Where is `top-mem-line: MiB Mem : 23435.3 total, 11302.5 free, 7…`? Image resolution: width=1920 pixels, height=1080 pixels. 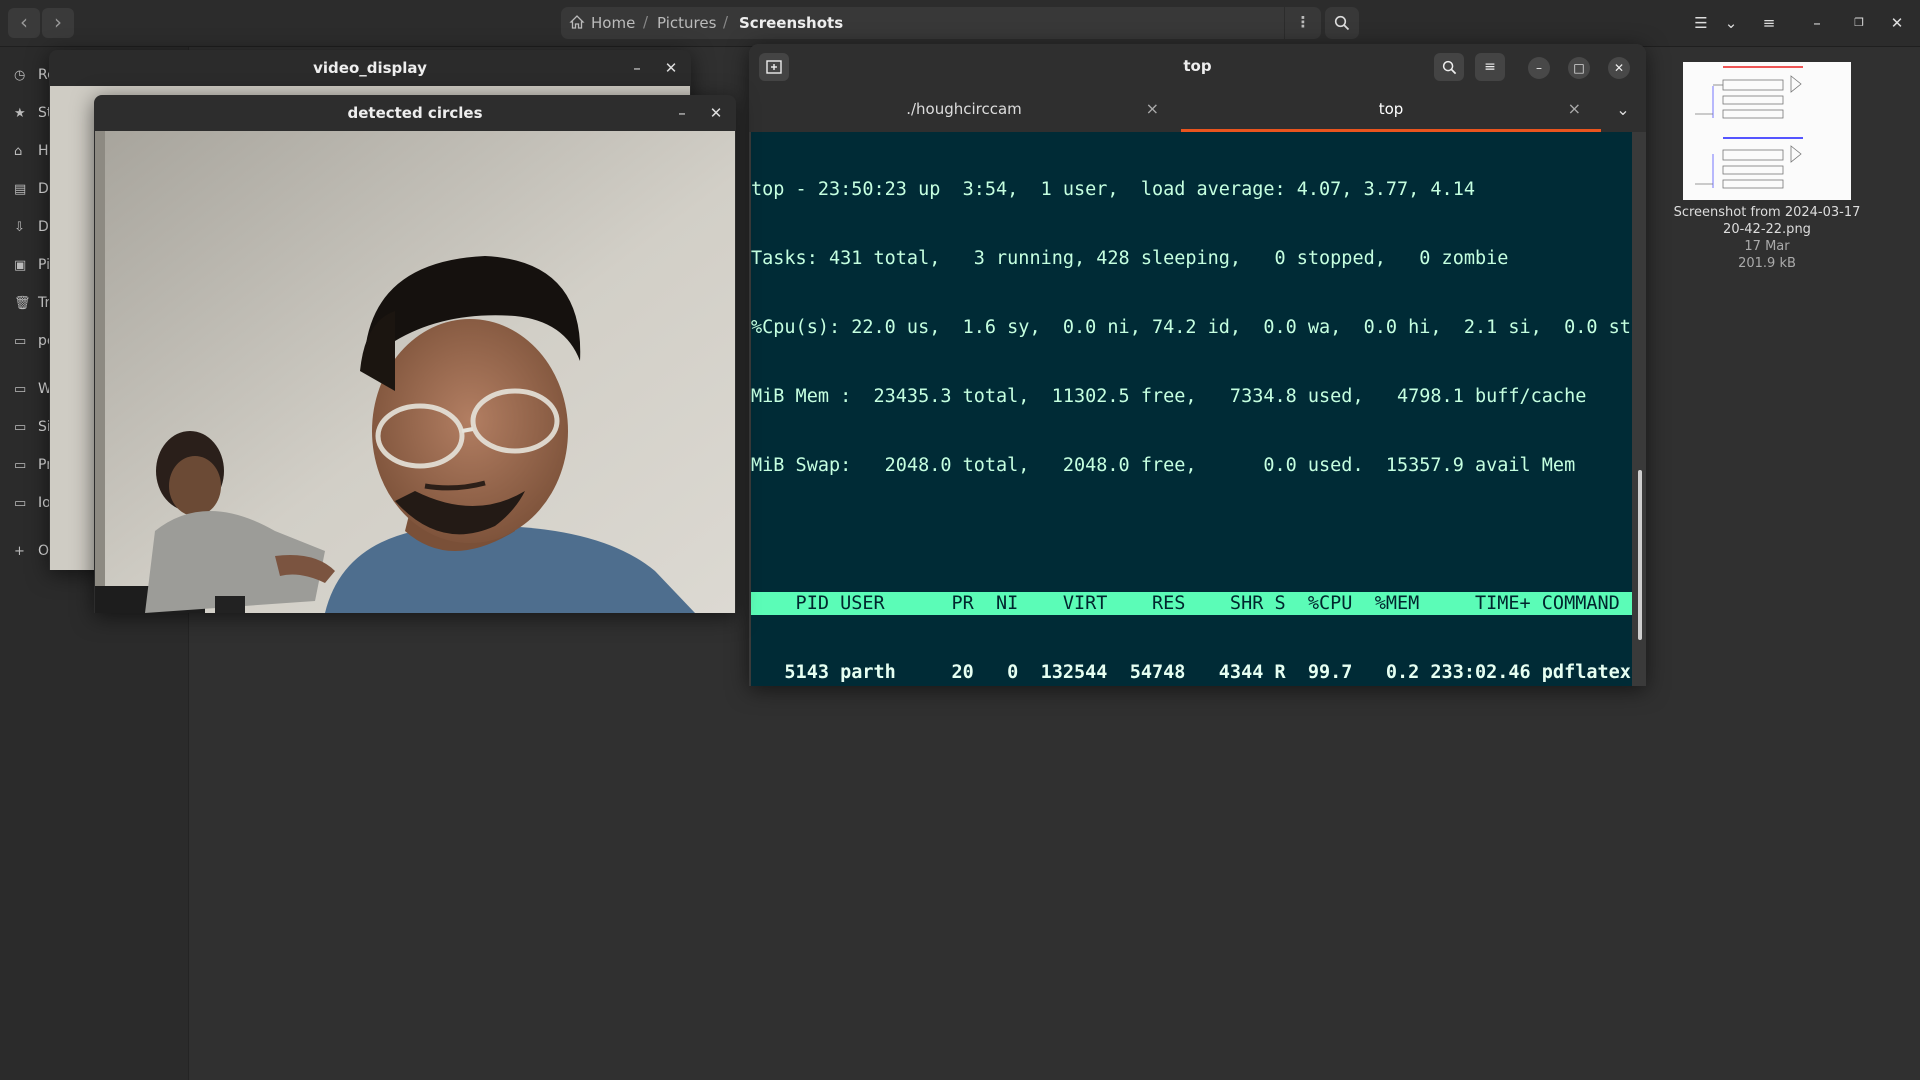
top-mem-line: MiB Mem : 23435.3 total, 11302.5 free, 7… is located at coordinates (1169, 396).